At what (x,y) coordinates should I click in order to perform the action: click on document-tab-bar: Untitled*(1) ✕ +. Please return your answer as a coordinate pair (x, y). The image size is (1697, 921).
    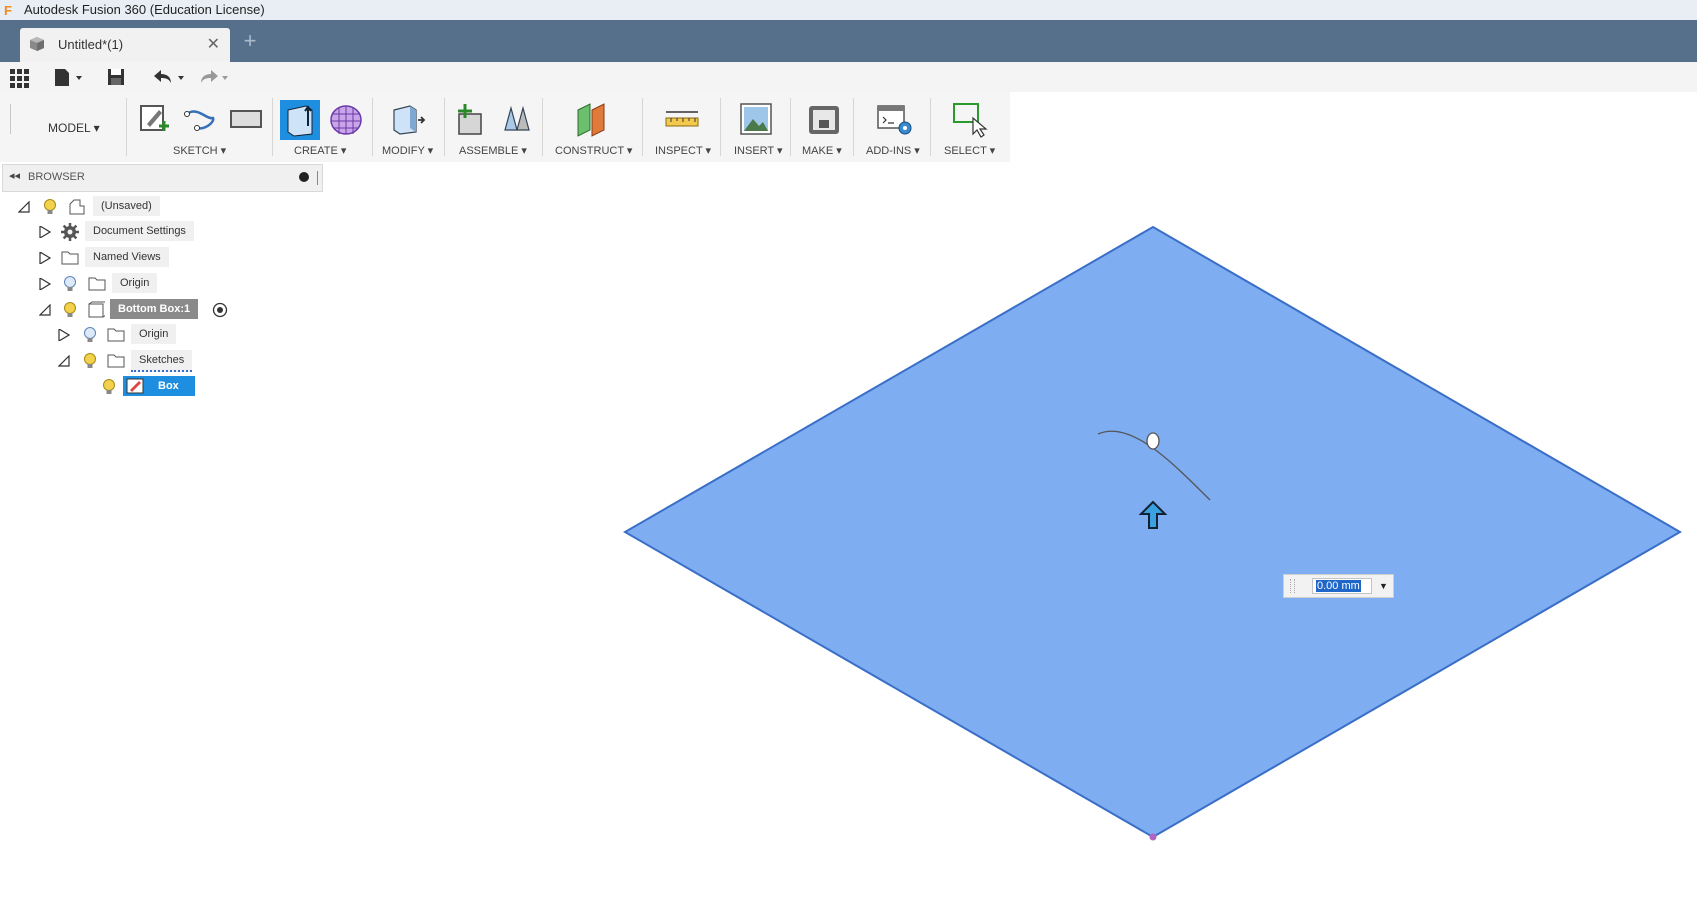
    Looking at the image, I should click on (848, 41).